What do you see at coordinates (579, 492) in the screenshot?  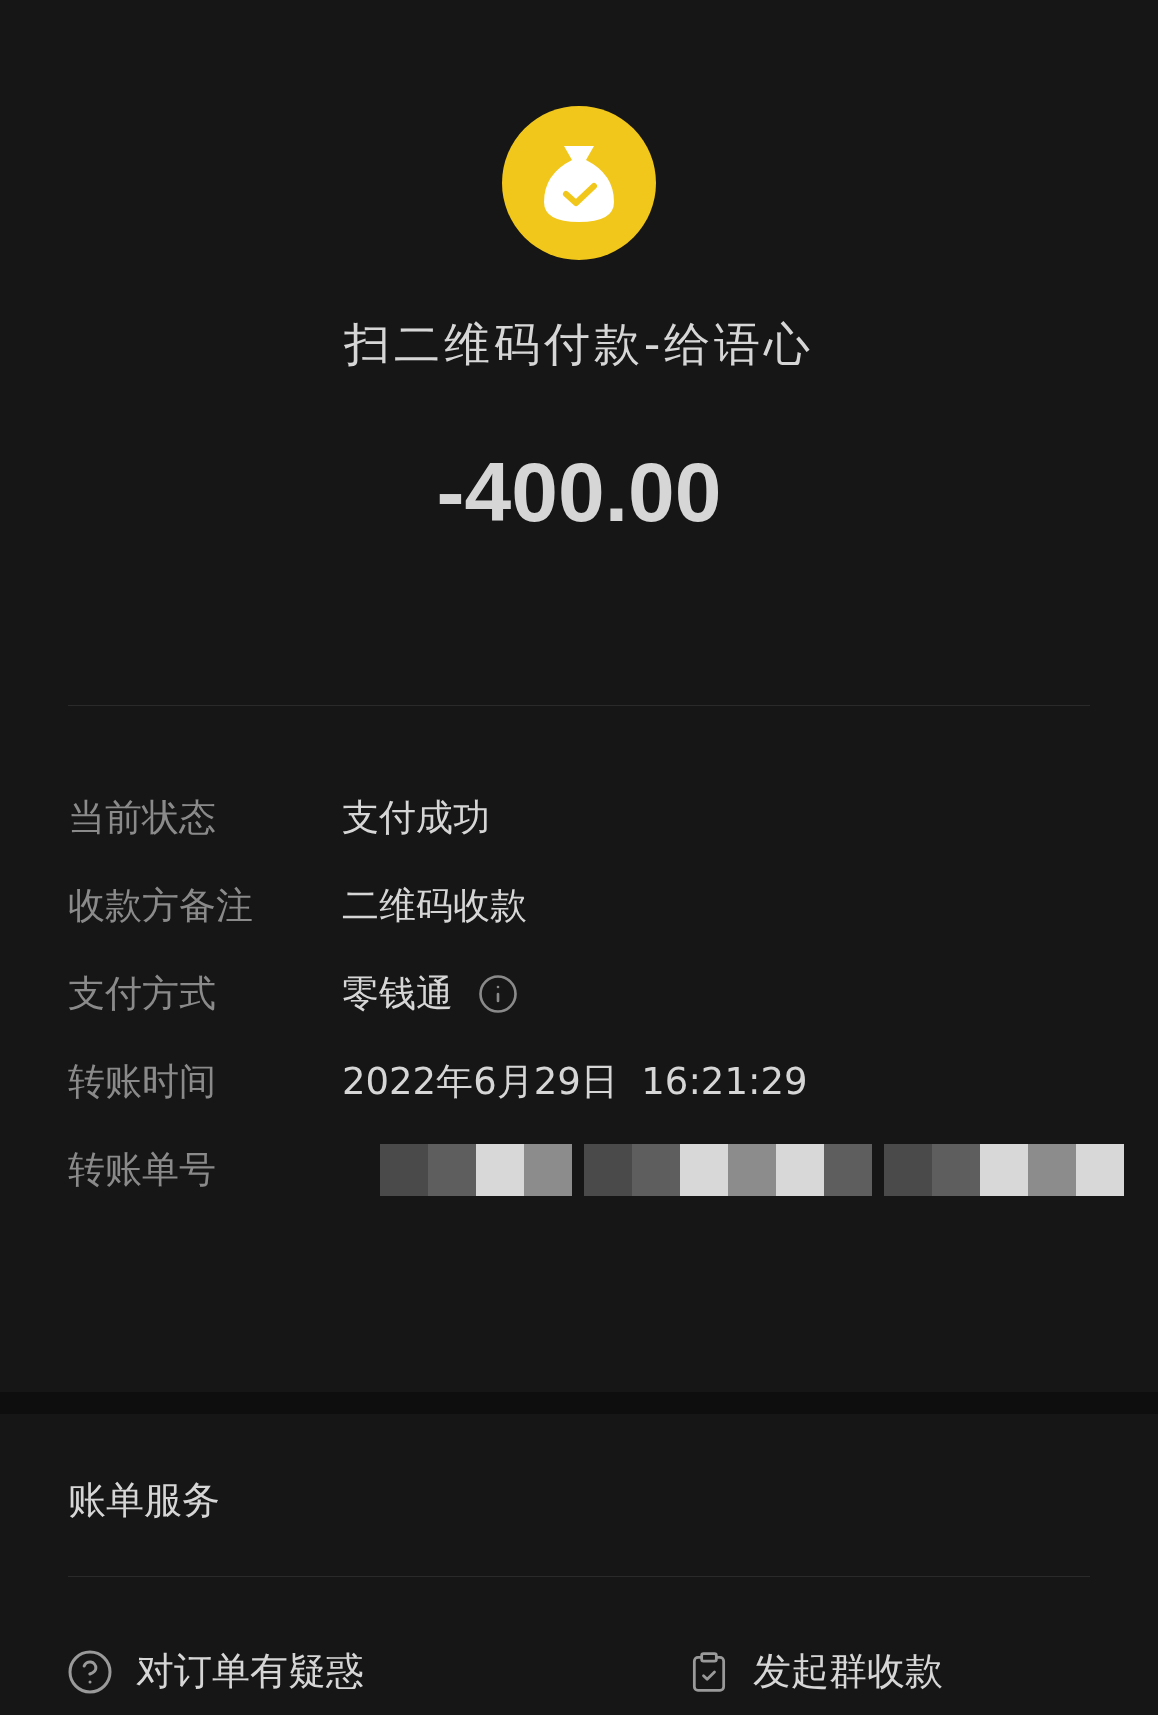 I see `amount: -400.00` at bounding box center [579, 492].